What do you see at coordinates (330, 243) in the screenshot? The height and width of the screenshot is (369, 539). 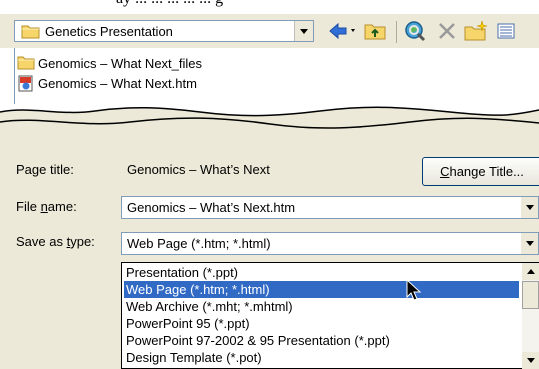 I see `save-as-type-combobox: Web Page (*.htm; *.html)` at bounding box center [330, 243].